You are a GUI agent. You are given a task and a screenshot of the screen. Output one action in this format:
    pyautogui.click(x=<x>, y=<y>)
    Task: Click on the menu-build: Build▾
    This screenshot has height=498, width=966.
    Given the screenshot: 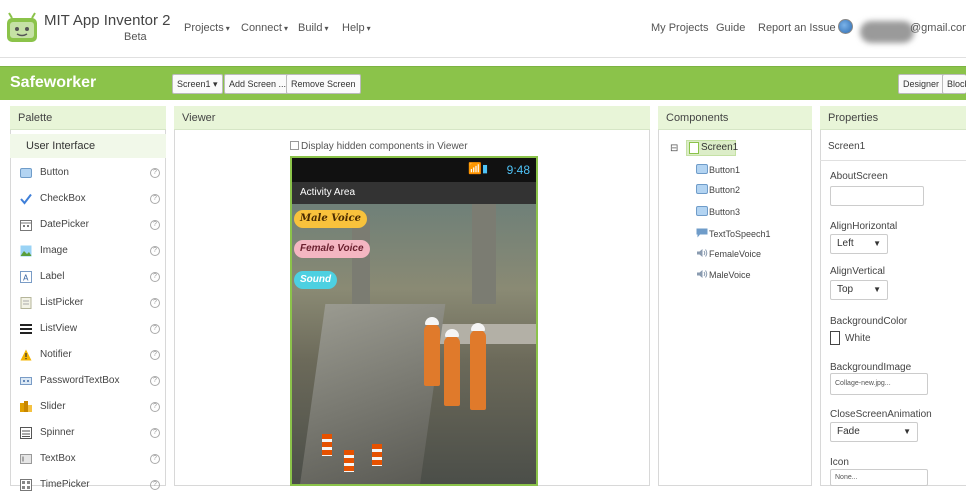 What is the action you would take?
    pyautogui.click(x=313, y=28)
    